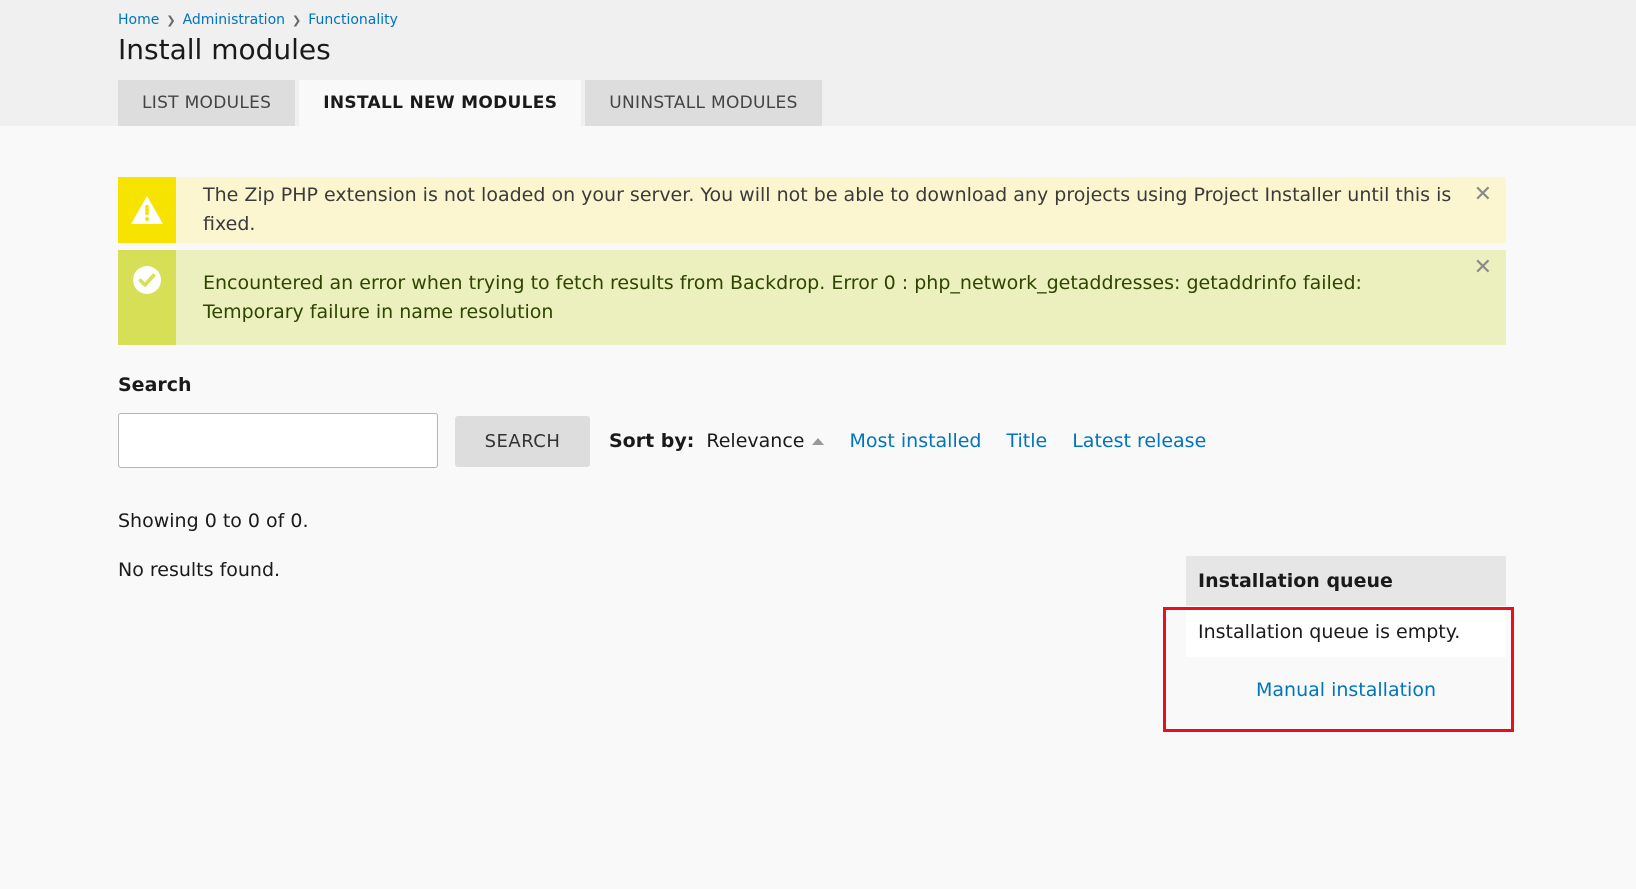  I want to click on sort-most-installed-link: Most installed, so click(915, 441).